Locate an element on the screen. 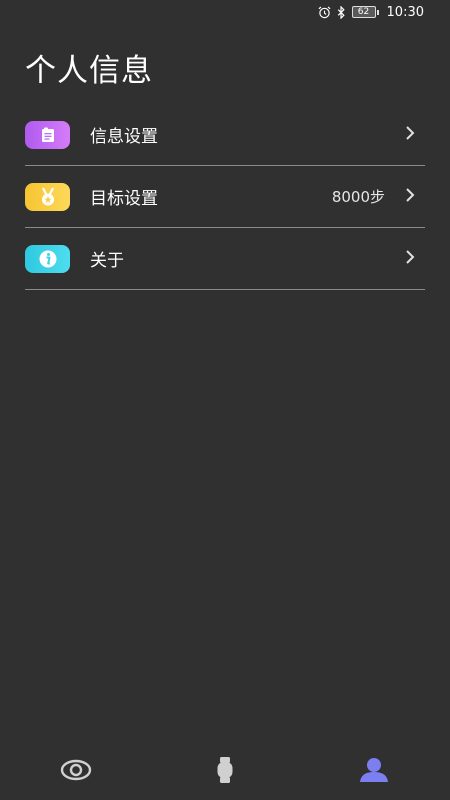 The image size is (450, 800). nav-tab-eye is located at coordinates (76, 772).